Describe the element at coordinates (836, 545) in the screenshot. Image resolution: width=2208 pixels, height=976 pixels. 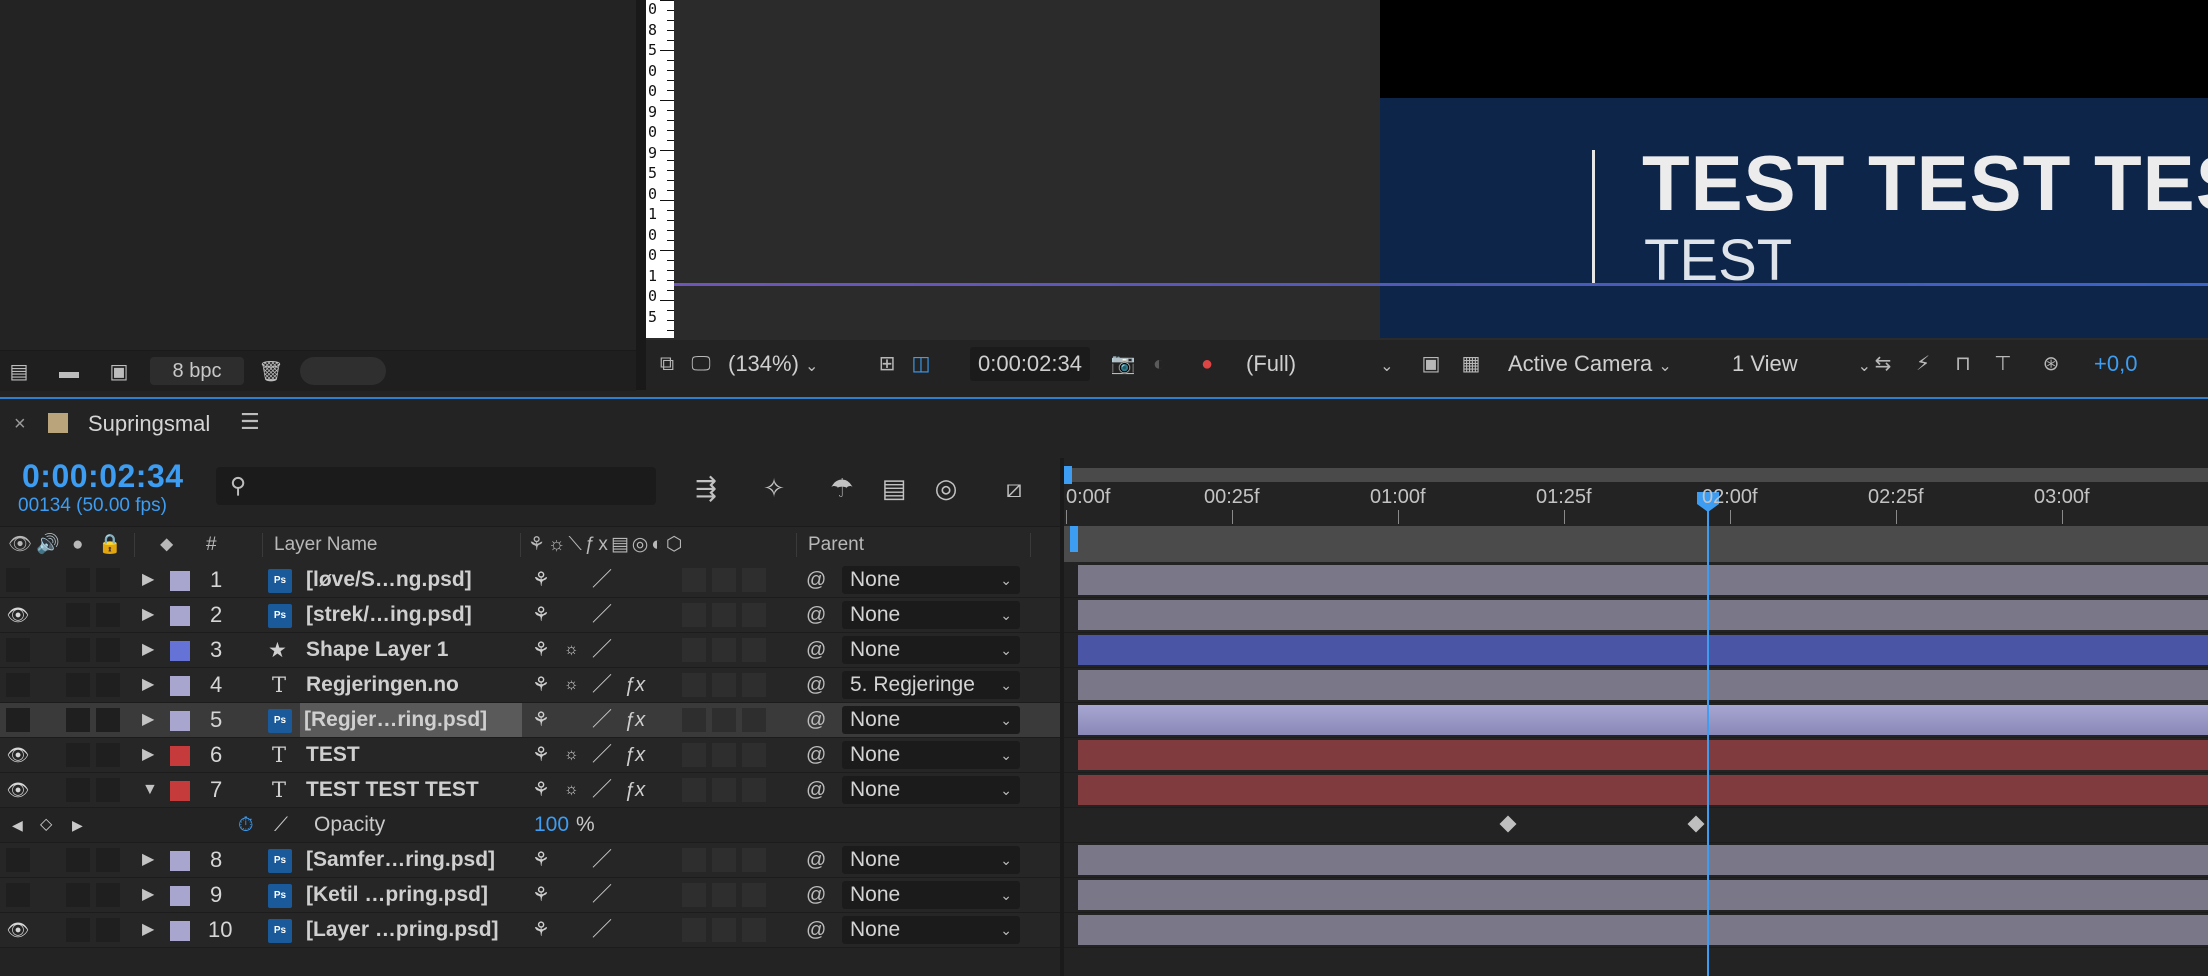
I see `parent-column-header: Parent` at that location.